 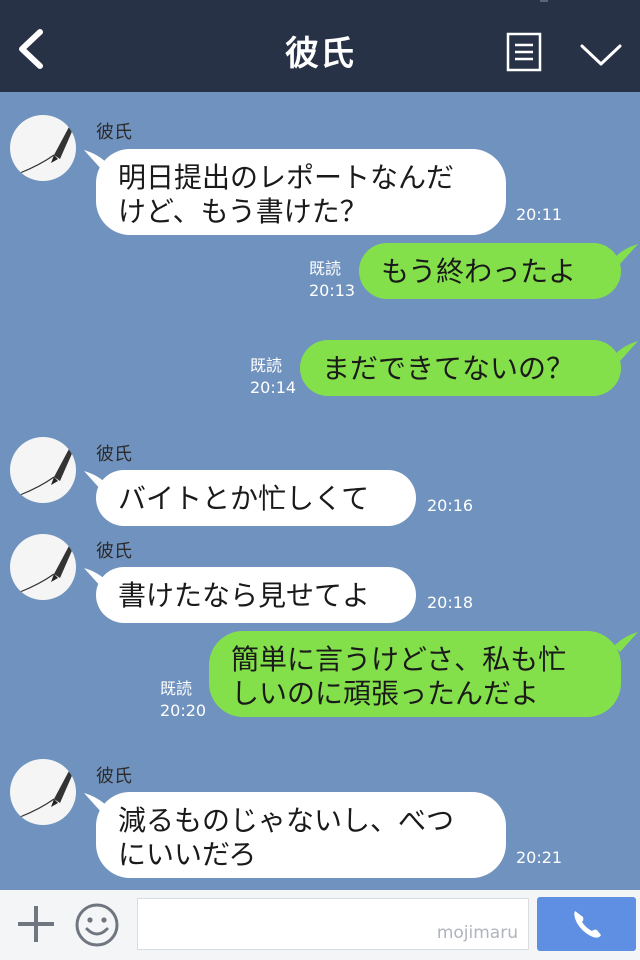 What do you see at coordinates (332, 290) in the screenshot?
I see `message-time: 20:13` at bounding box center [332, 290].